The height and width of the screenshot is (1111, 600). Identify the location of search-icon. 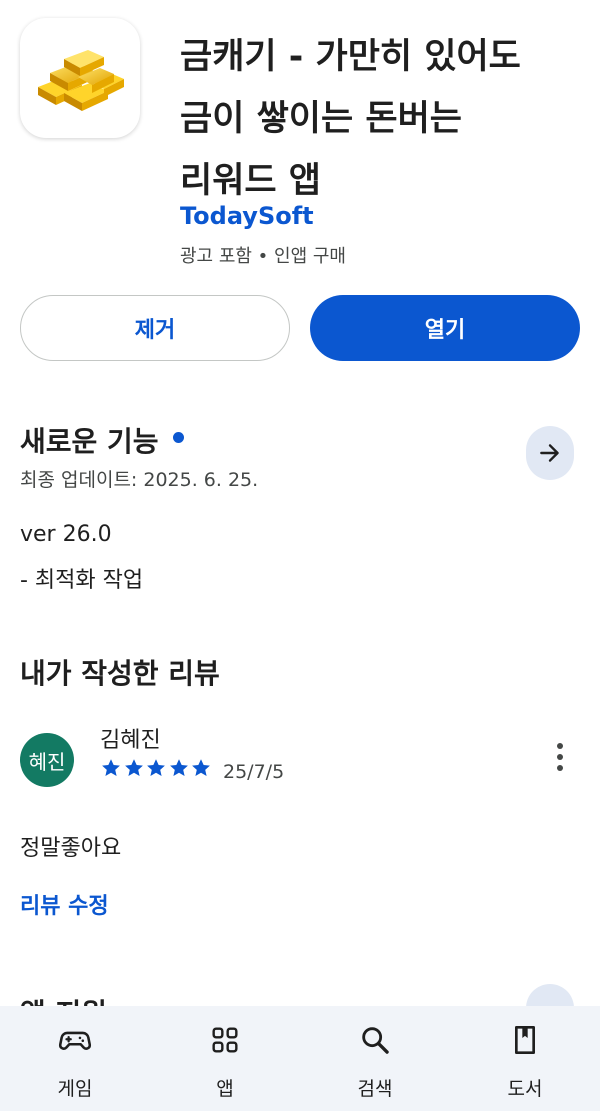
(375, 1040).